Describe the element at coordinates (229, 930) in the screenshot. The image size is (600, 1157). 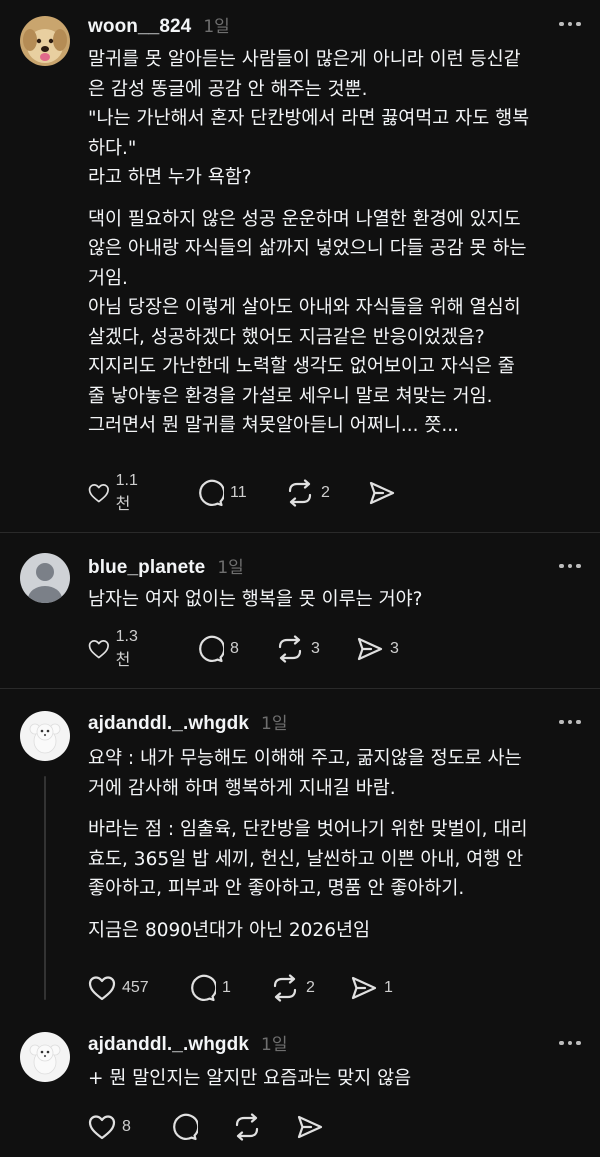
I see `post-text-line: 지금은 8090년대가 아닌 2026년임` at that location.